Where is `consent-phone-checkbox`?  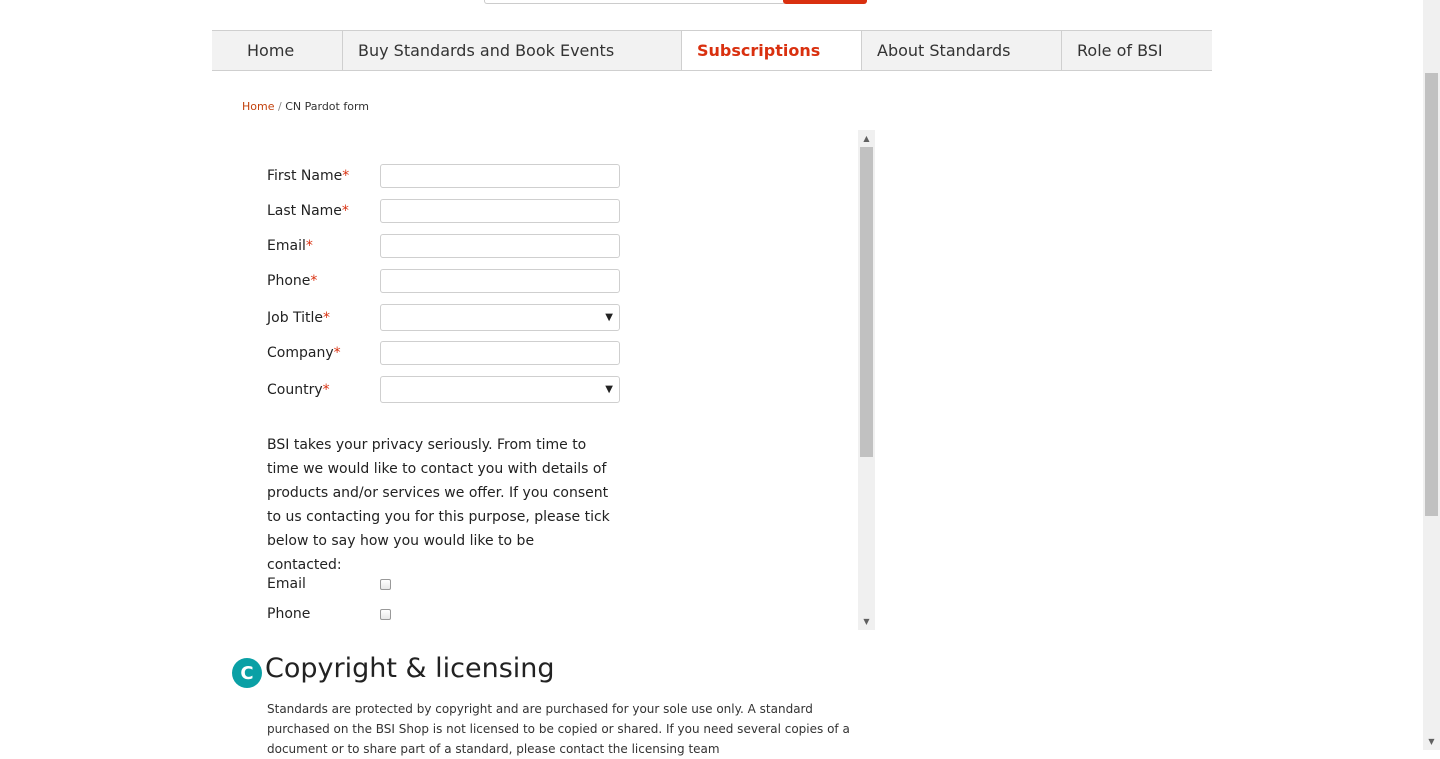 consent-phone-checkbox is located at coordinates (385, 614).